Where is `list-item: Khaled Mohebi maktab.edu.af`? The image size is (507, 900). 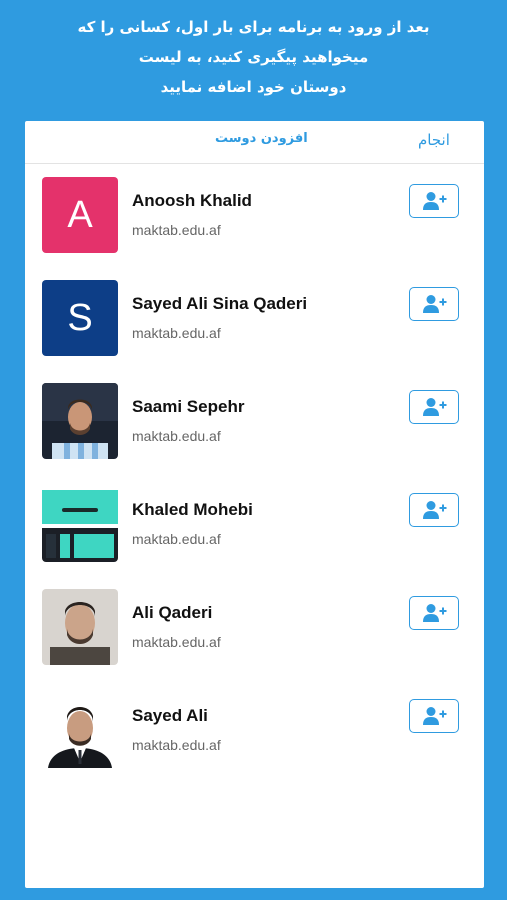 list-item: Khaled Mohebi maktab.edu.af is located at coordinates (254, 524).